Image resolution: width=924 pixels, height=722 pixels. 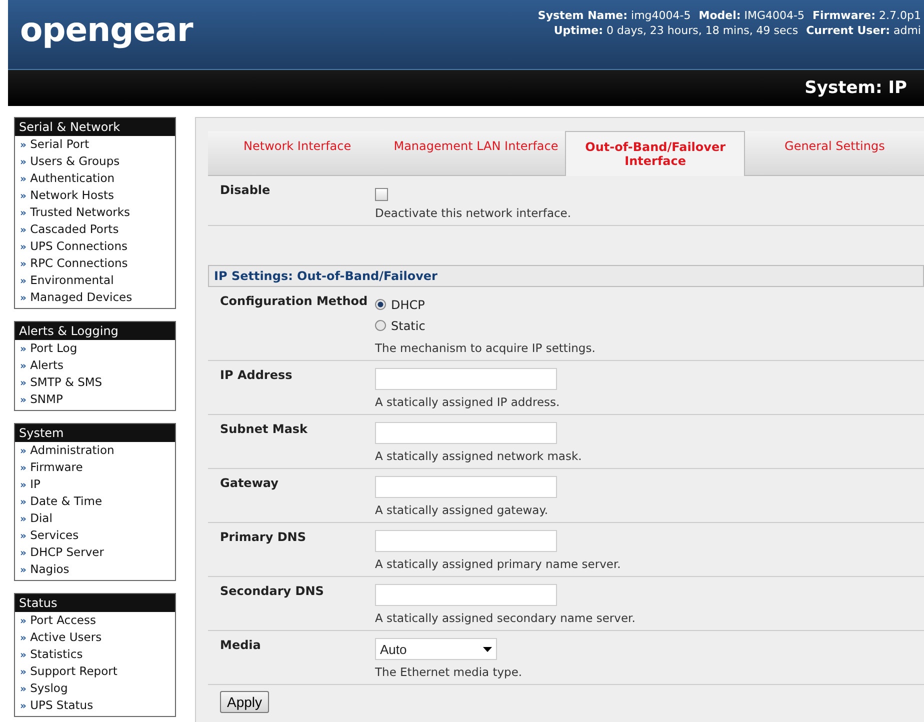 I want to click on menu-link: » Alerts, so click(x=95, y=365).